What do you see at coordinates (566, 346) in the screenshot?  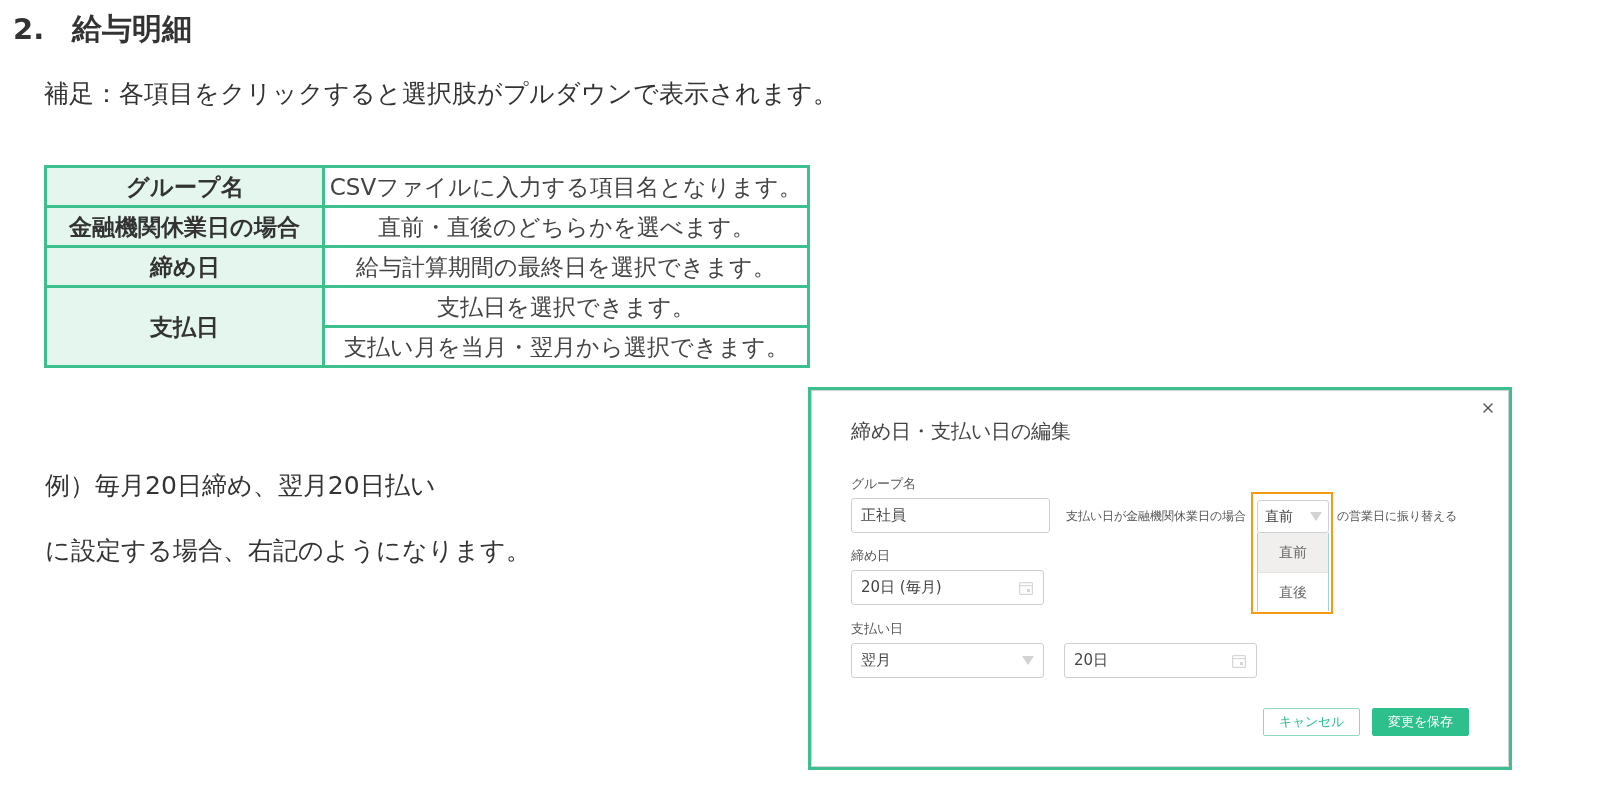 I see `table-cell: 支払い月を当月・翌月から選択できます。` at bounding box center [566, 346].